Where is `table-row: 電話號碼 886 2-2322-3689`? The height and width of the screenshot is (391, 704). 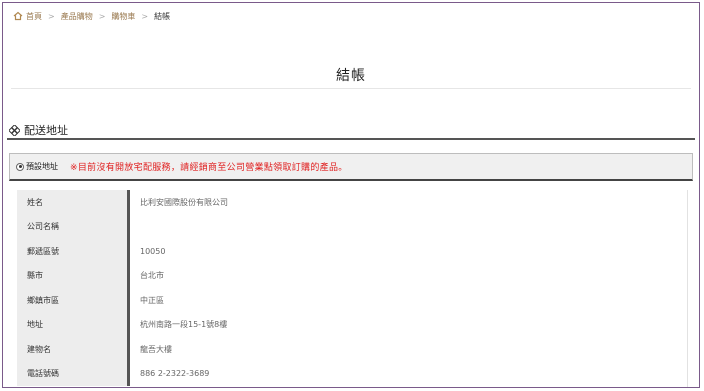
table-row: 電話號碼 886 2-2322-3689 is located at coordinates (352, 373).